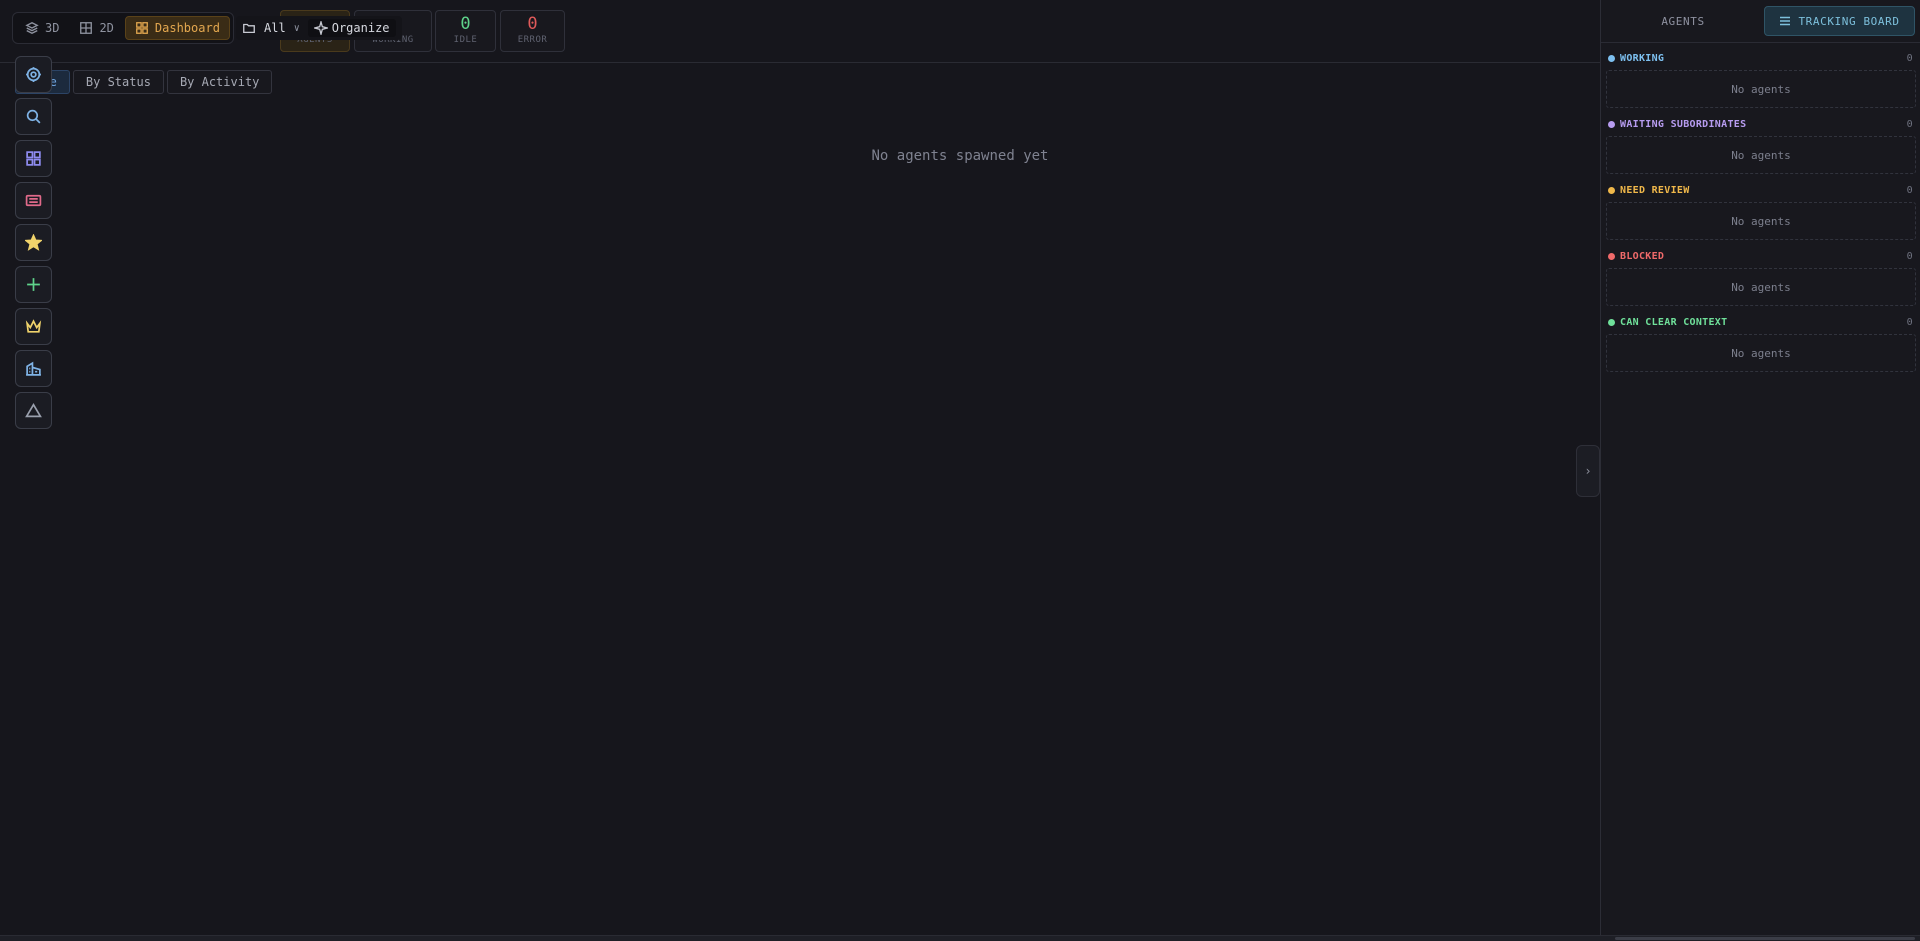 This screenshot has height=941, width=1920. What do you see at coordinates (297, 28) in the screenshot?
I see `chevron-down-icon: ∨` at bounding box center [297, 28].